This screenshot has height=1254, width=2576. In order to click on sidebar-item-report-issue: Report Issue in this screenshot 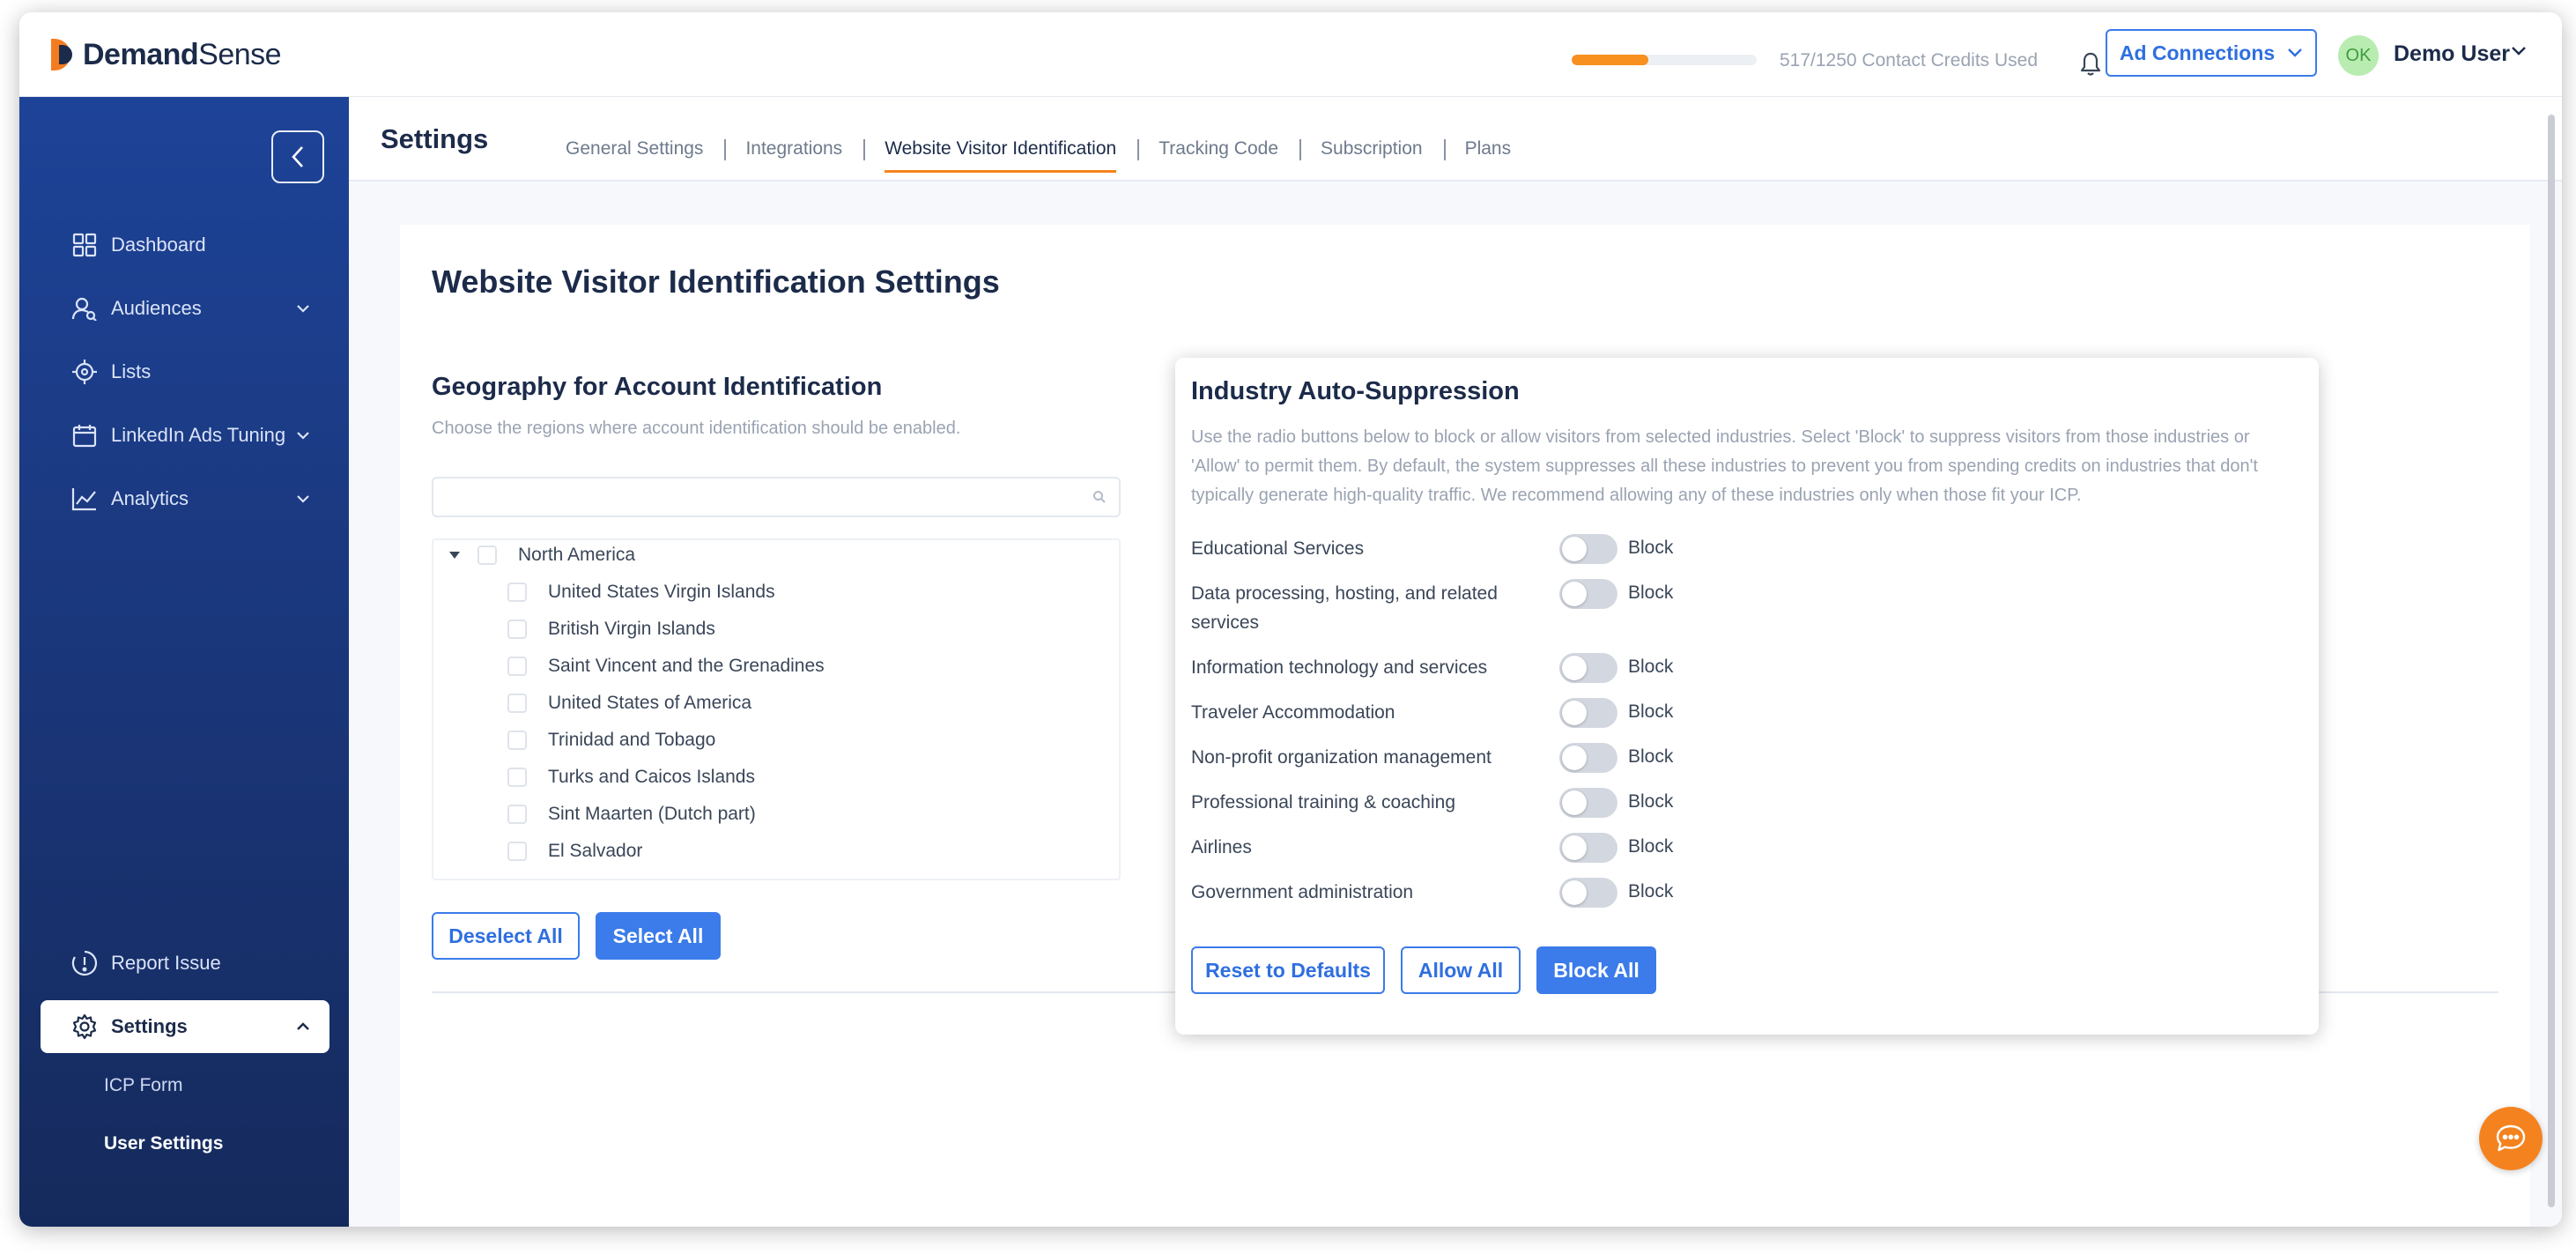, I will do `click(184, 963)`.